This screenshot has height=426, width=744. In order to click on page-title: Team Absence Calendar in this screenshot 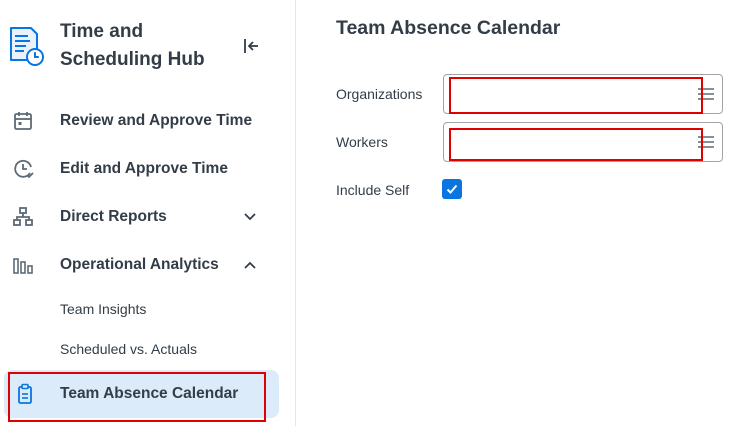, I will do `click(448, 28)`.